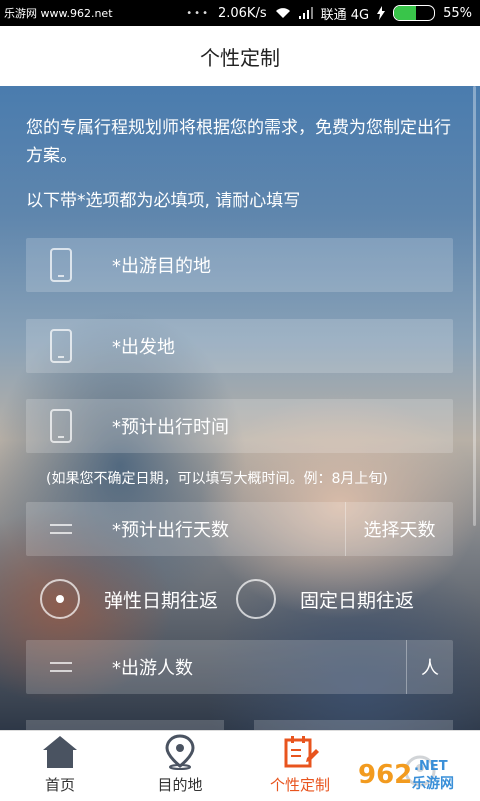 This screenshot has width=480, height=801. I want to click on nav-custom: 个性定制, so click(300, 766).